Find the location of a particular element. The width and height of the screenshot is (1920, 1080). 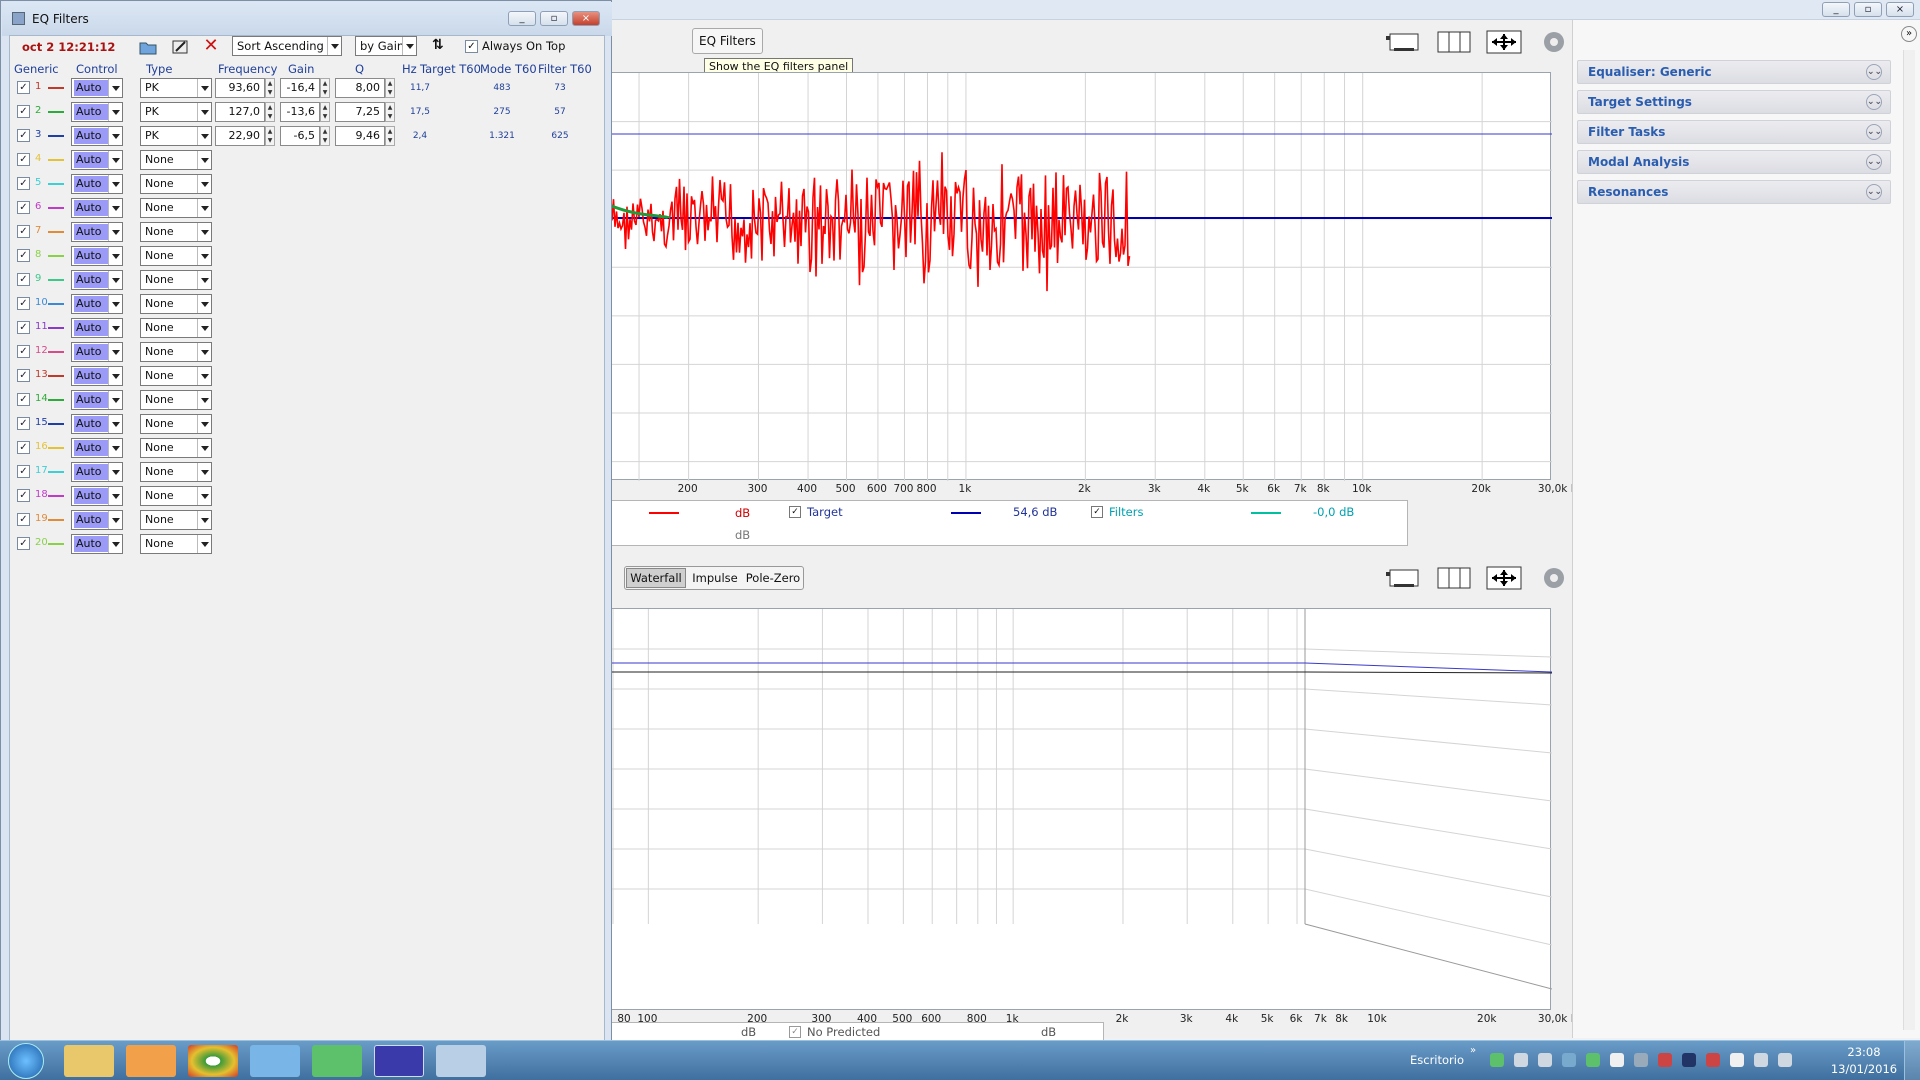

panel-scrollbar is located at coordinates (1909, 540).